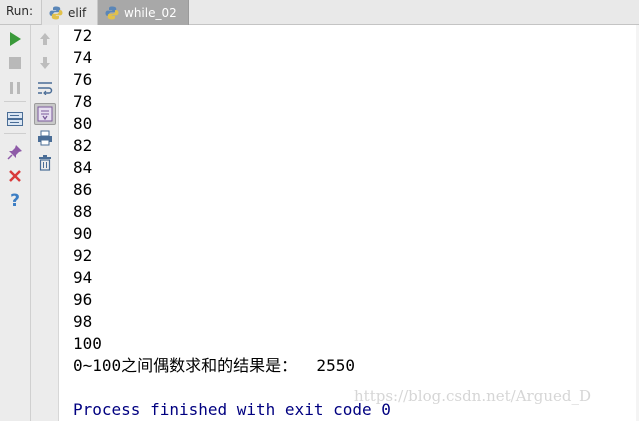  What do you see at coordinates (83, 277) in the screenshot?
I see `console-line: 94` at bounding box center [83, 277].